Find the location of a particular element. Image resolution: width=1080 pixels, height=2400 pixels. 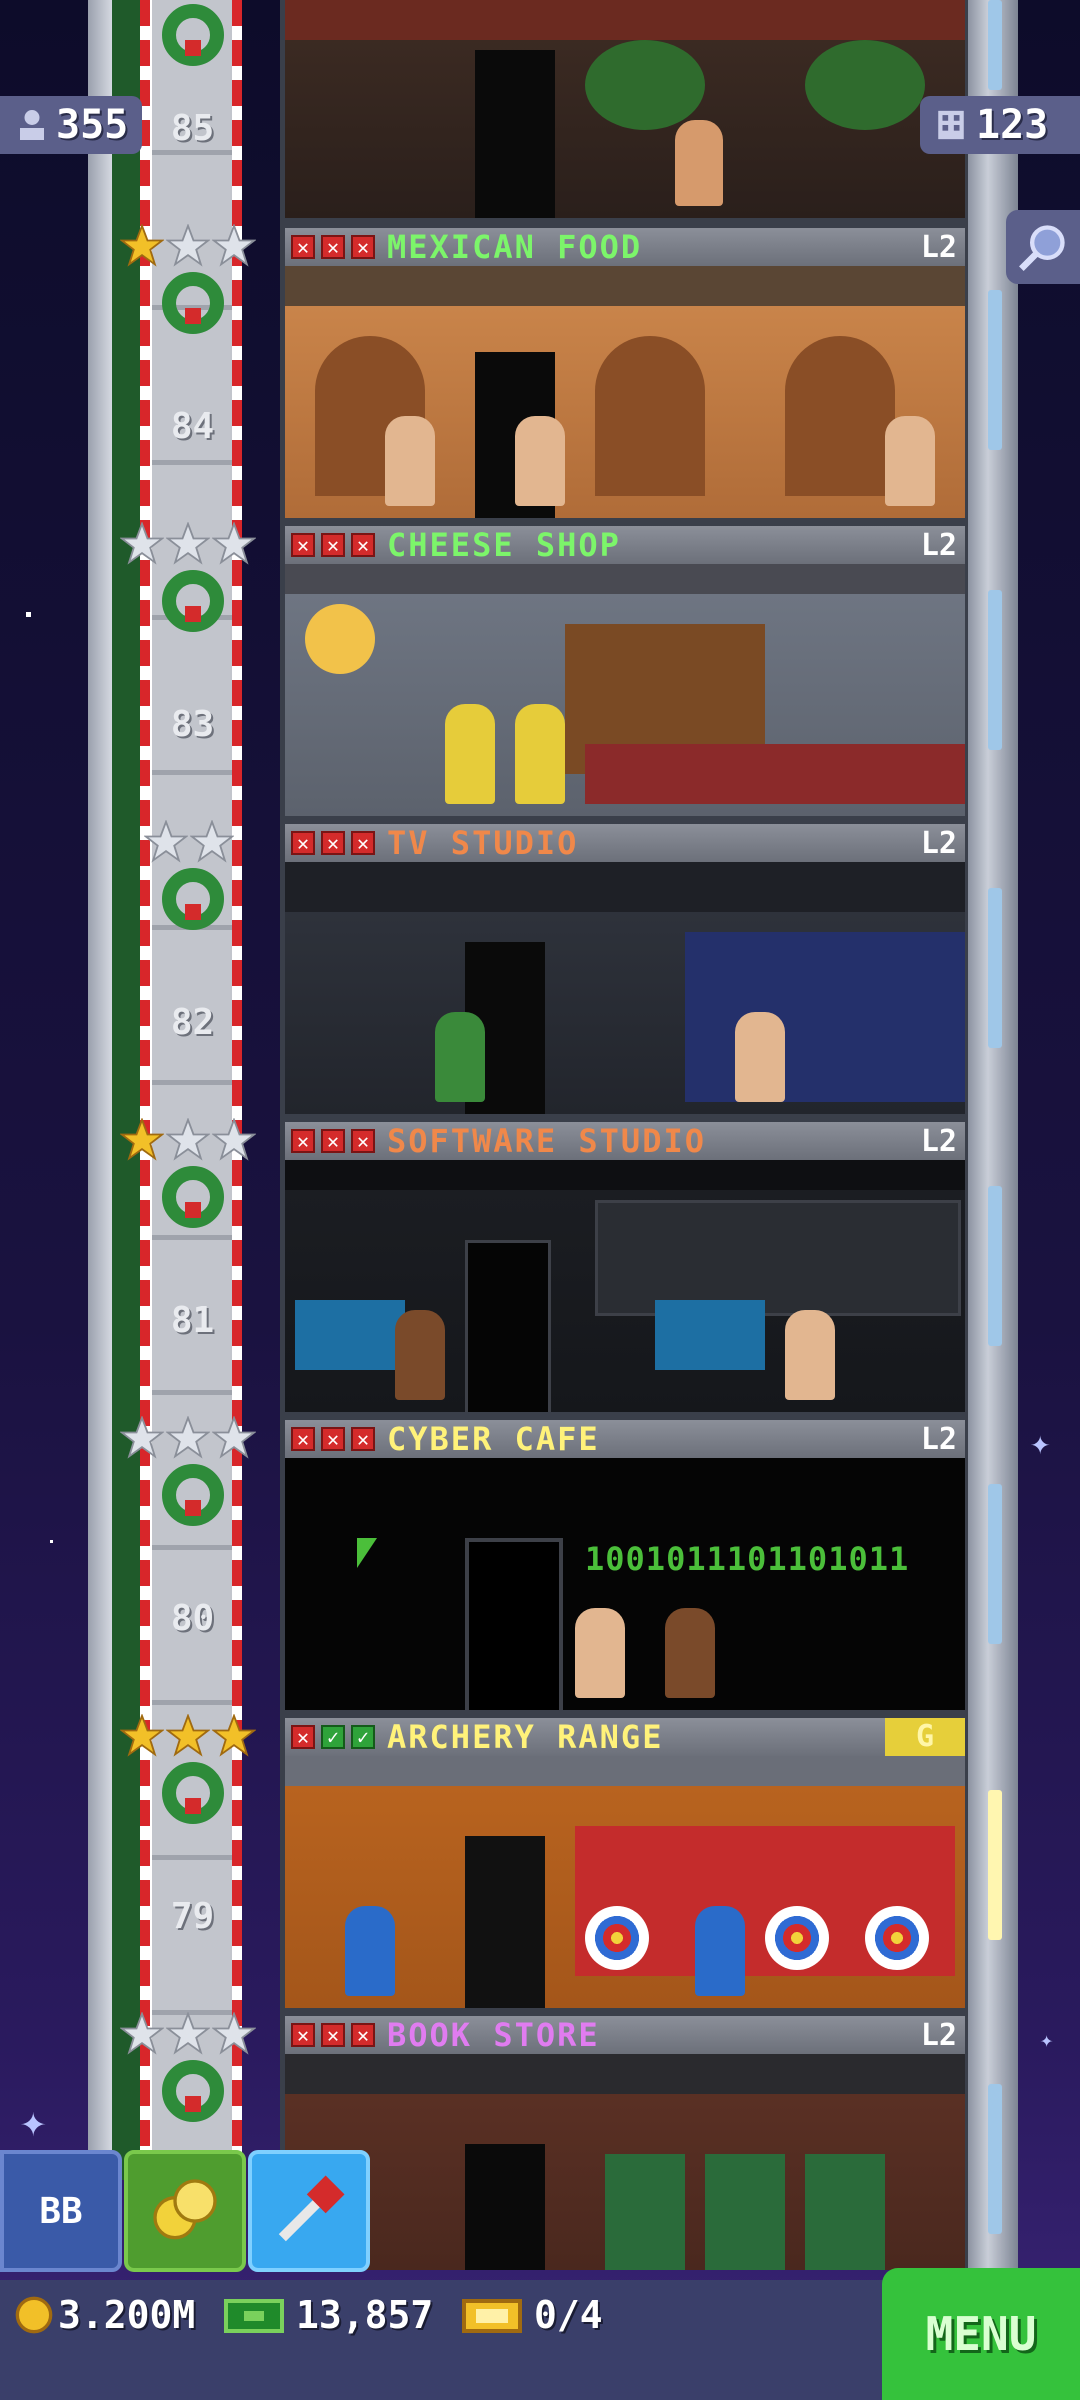

population-counter: 355 is located at coordinates (71, 125).